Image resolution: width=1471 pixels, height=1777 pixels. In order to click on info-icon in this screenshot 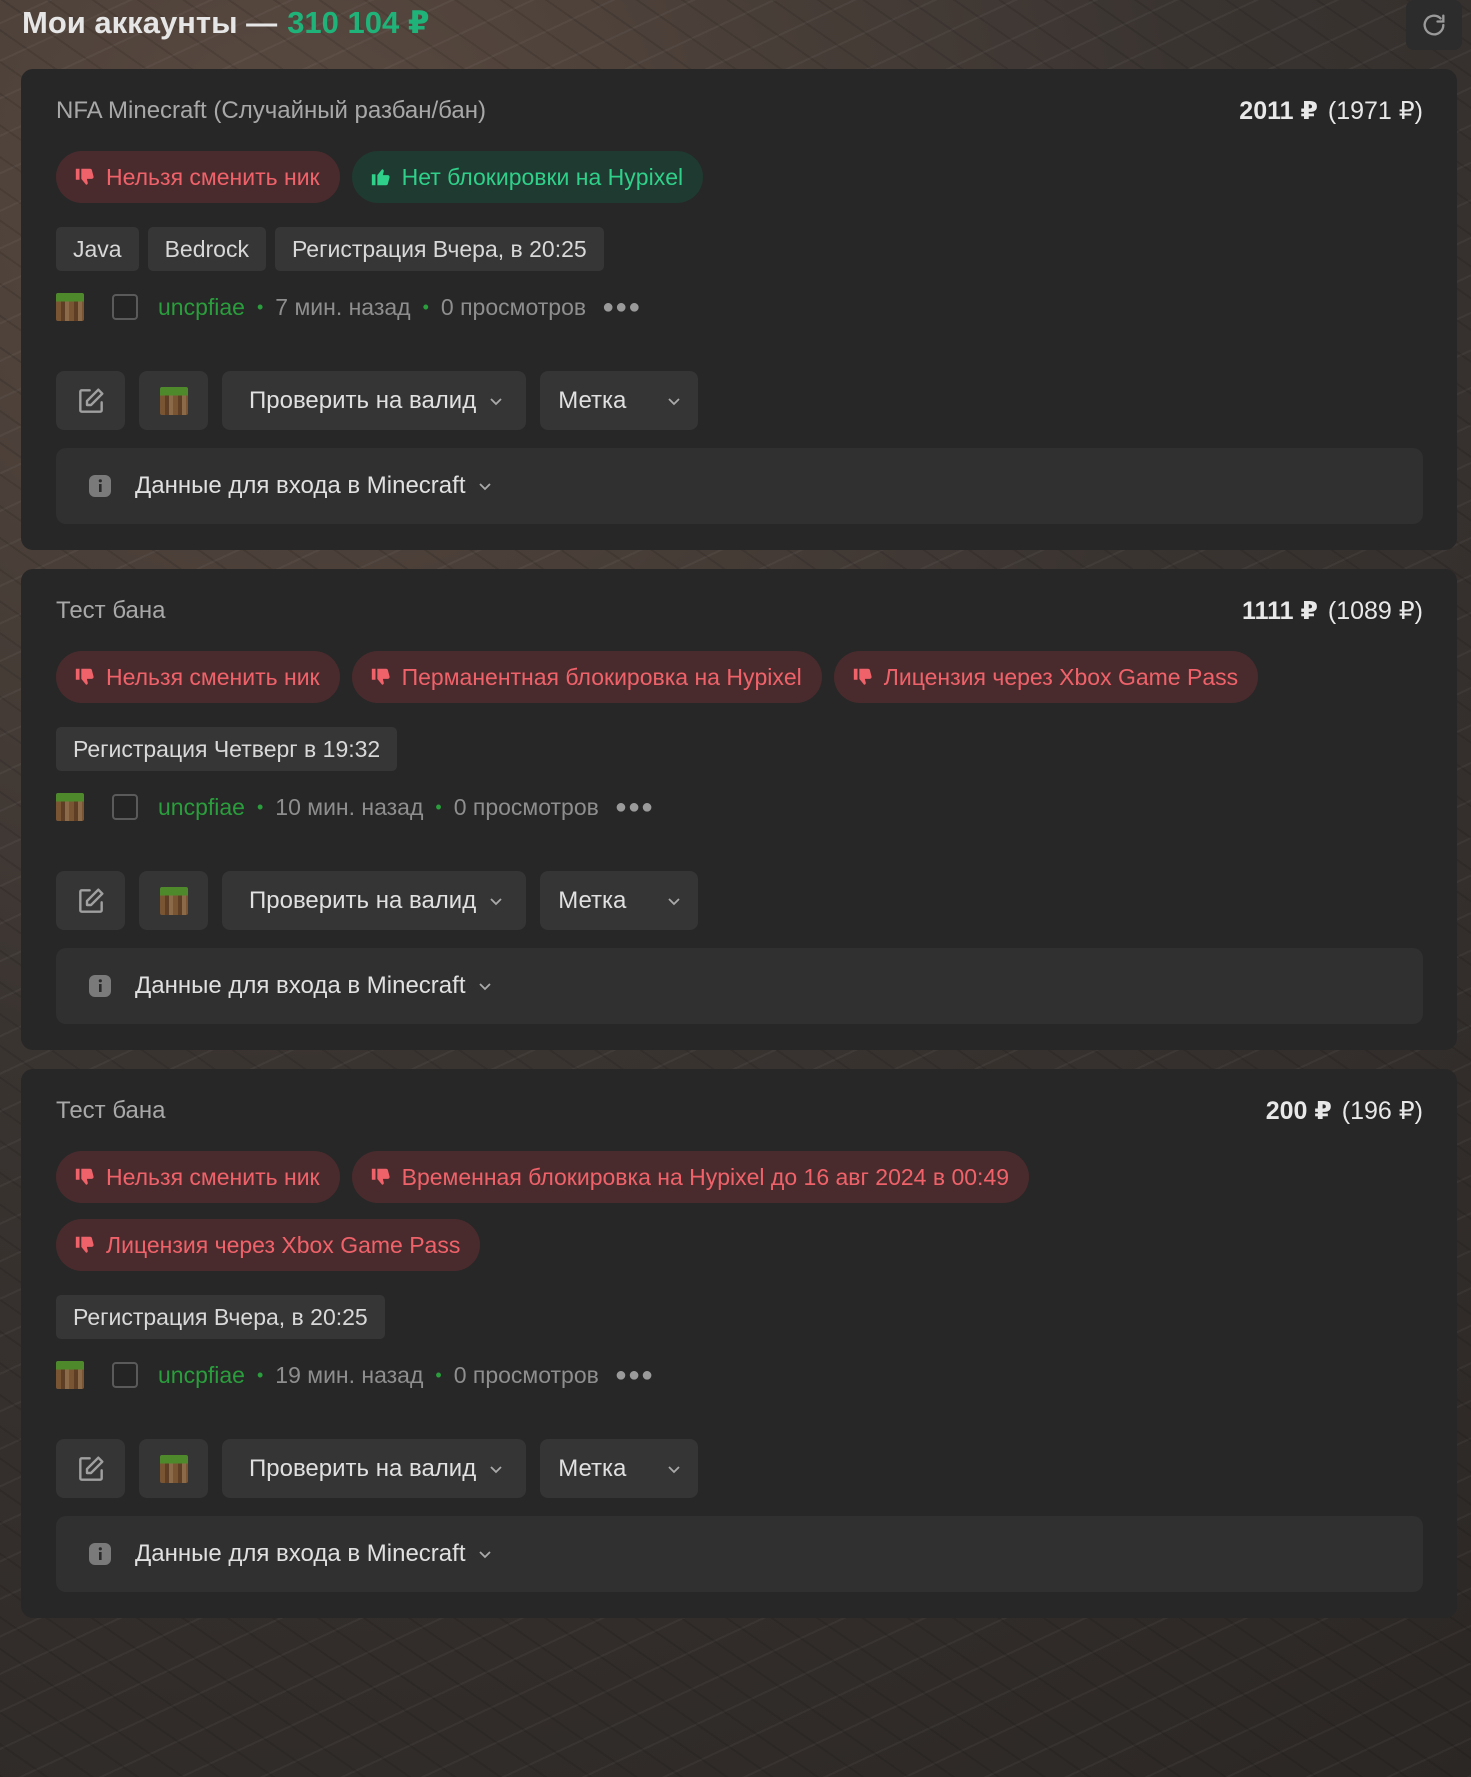, I will do `click(100, 486)`.